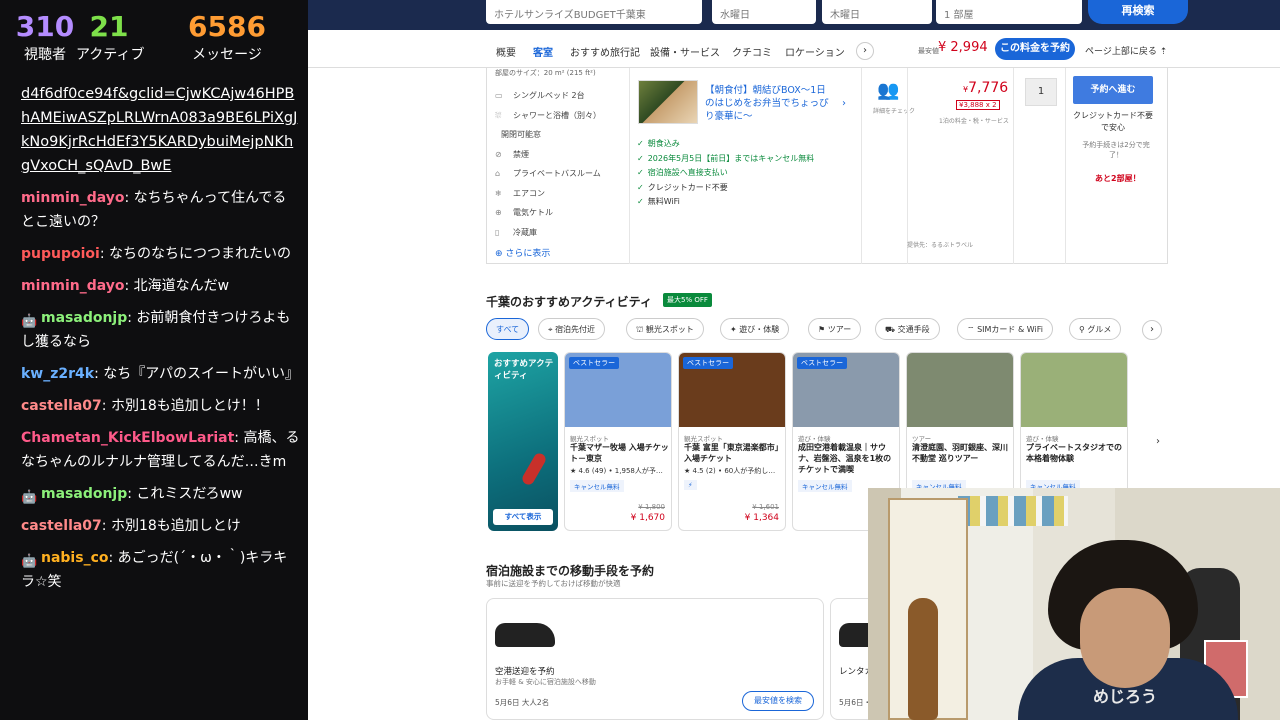  I want to click on tab-5: ロケーション, so click(815, 51).